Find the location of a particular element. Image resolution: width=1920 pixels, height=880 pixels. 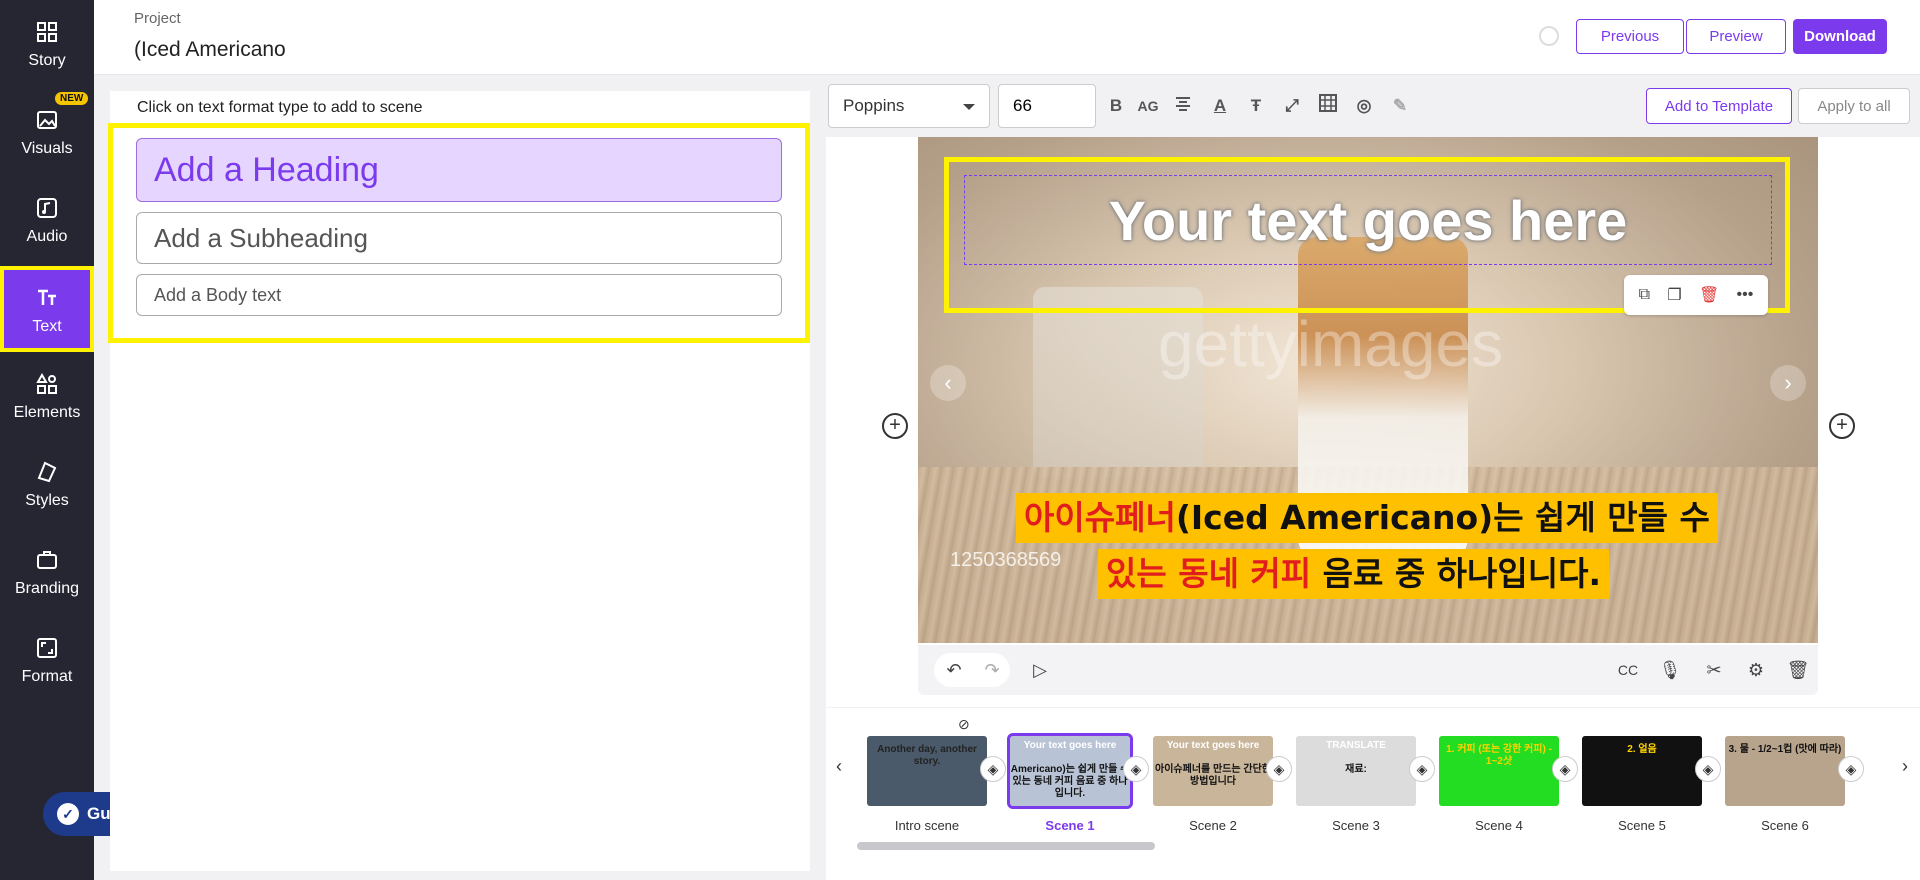

scene-thumbnail: 2. 얼음 is located at coordinates (1642, 771).